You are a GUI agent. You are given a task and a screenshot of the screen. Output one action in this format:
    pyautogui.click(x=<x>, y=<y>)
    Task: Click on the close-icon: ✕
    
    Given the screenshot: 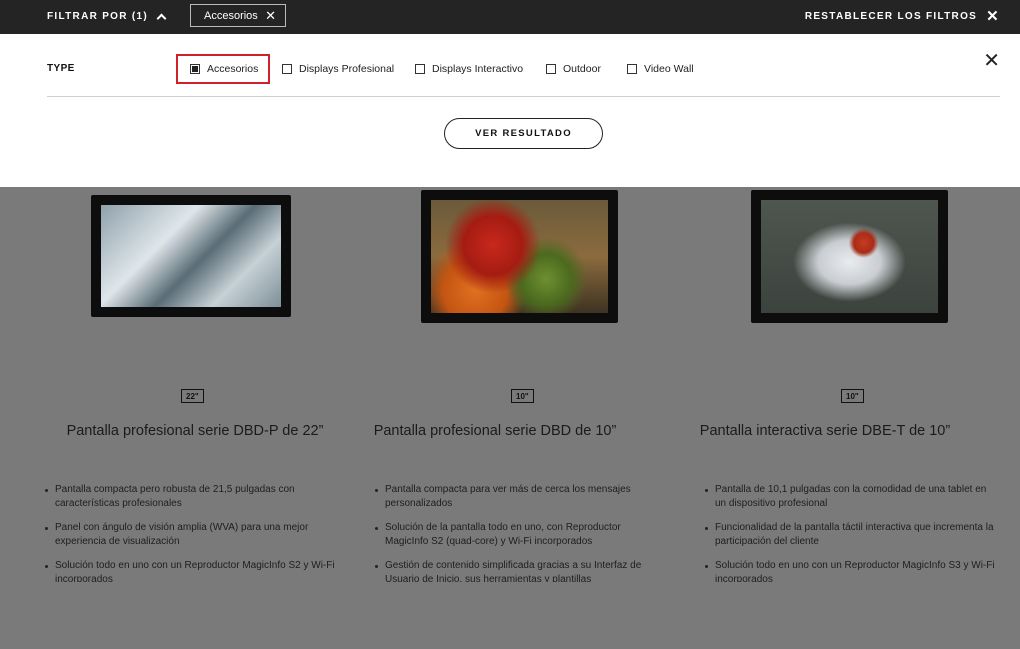 What is the action you would take?
    pyautogui.click(x=993, y=16)
    